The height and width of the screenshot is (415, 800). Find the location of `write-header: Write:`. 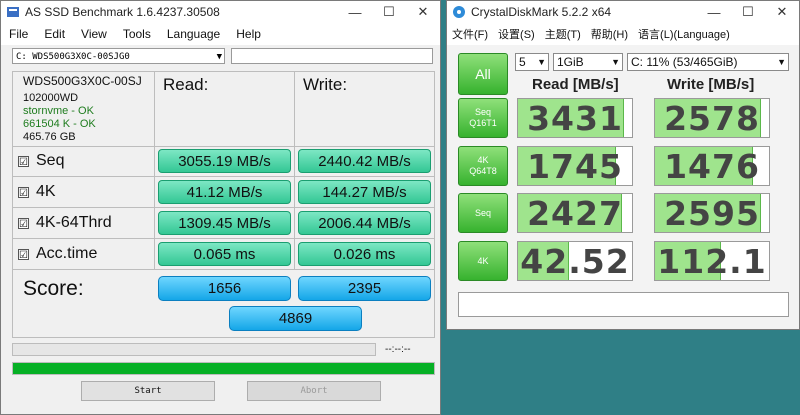

write-header: Write: is located at coordinates (325, 84).